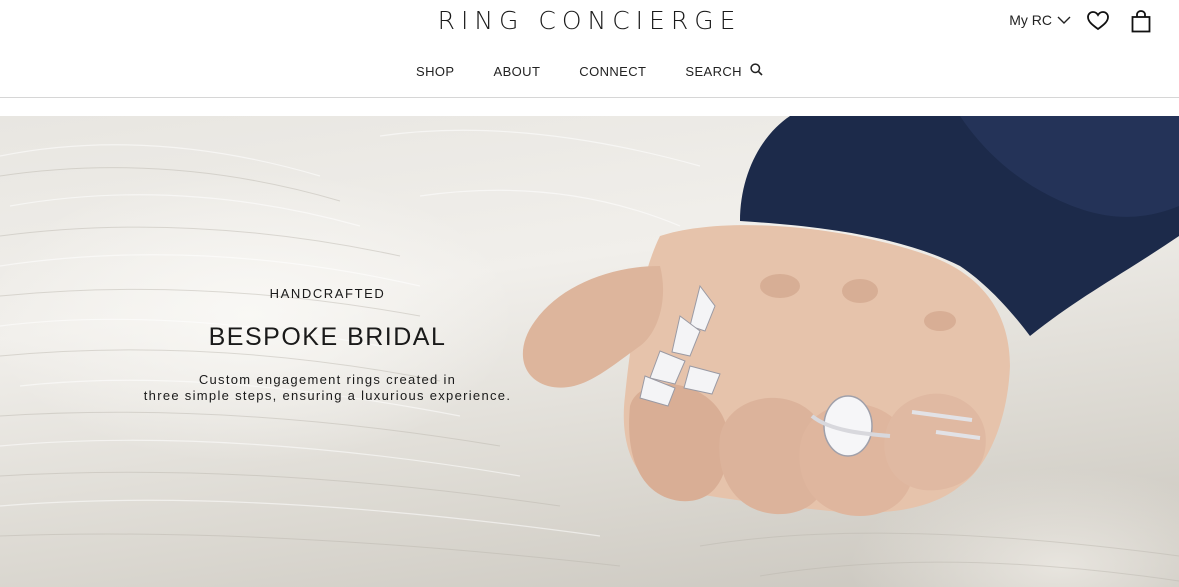 This screenshot has height=587, width=1179. Describe the element at coordinates (589, 21) in the screenshot. I see `brand-logo: RING CONCIERGE` at that location.